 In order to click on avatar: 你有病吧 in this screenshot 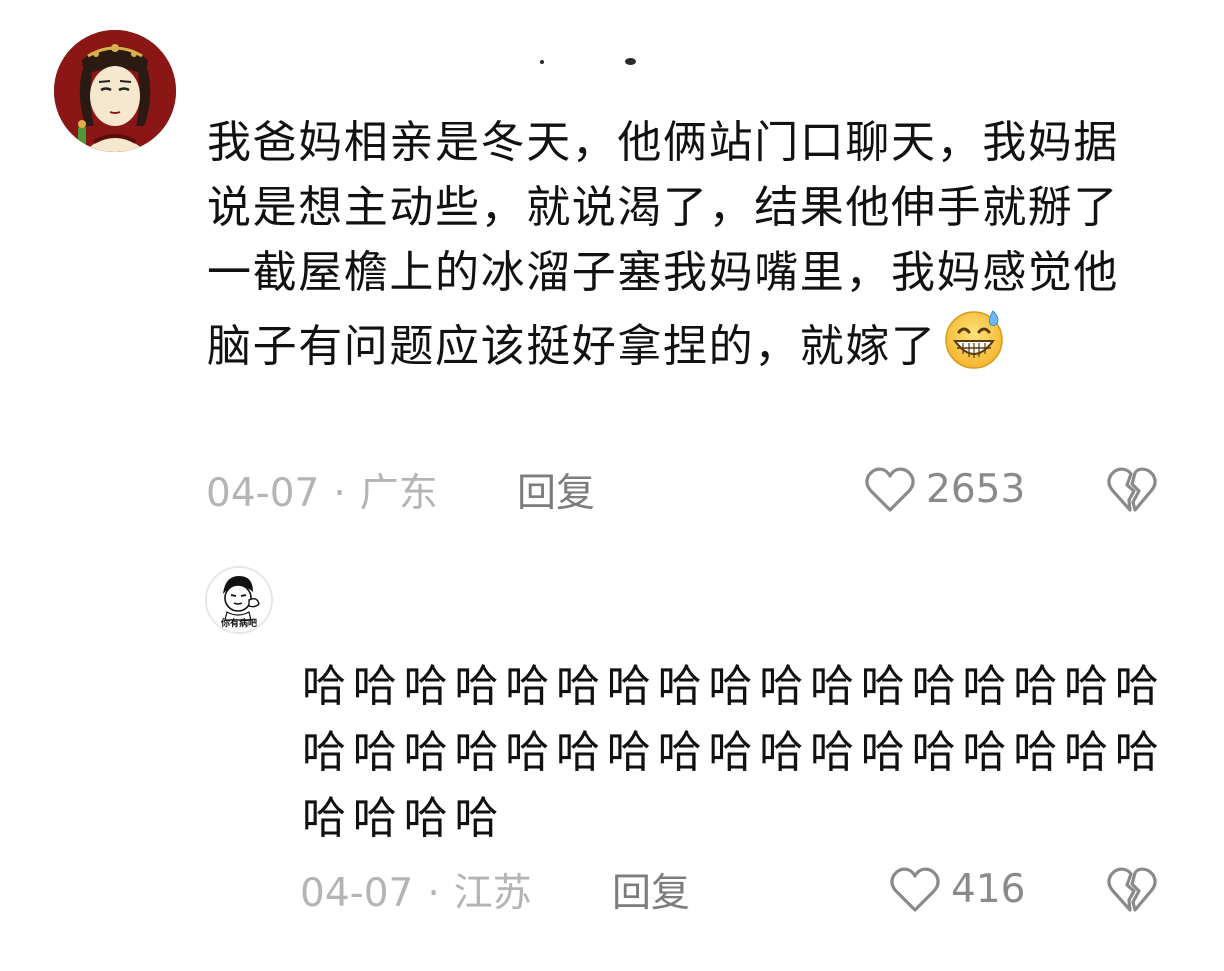, I will do `click(239, 600)`.